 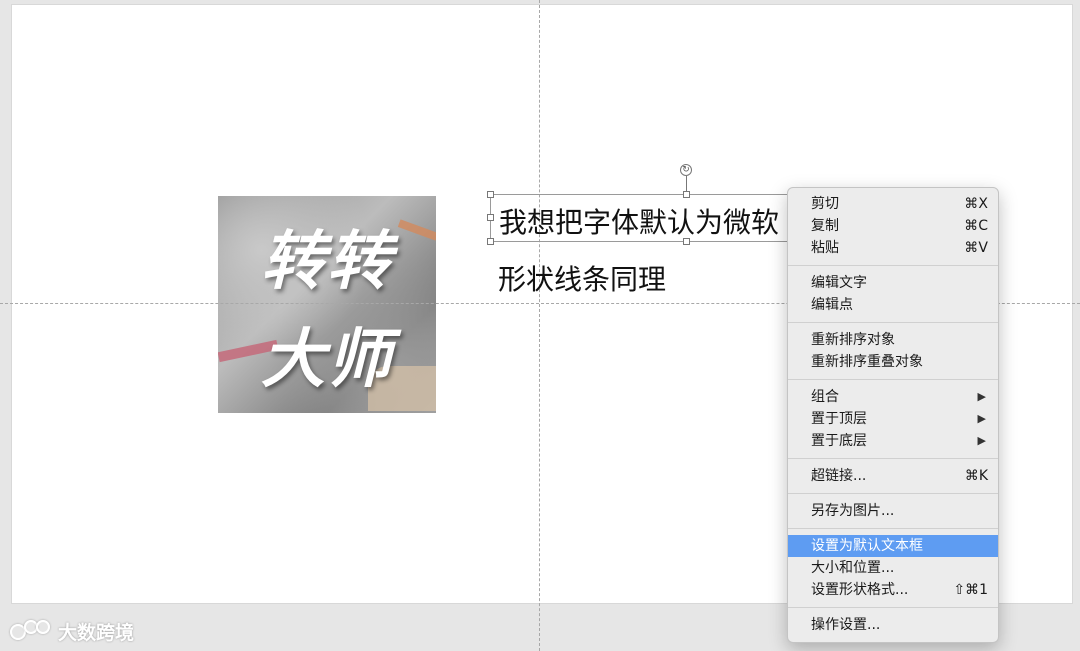 I want to click on watermark: 大数跨境, so click(x=72, y=631).